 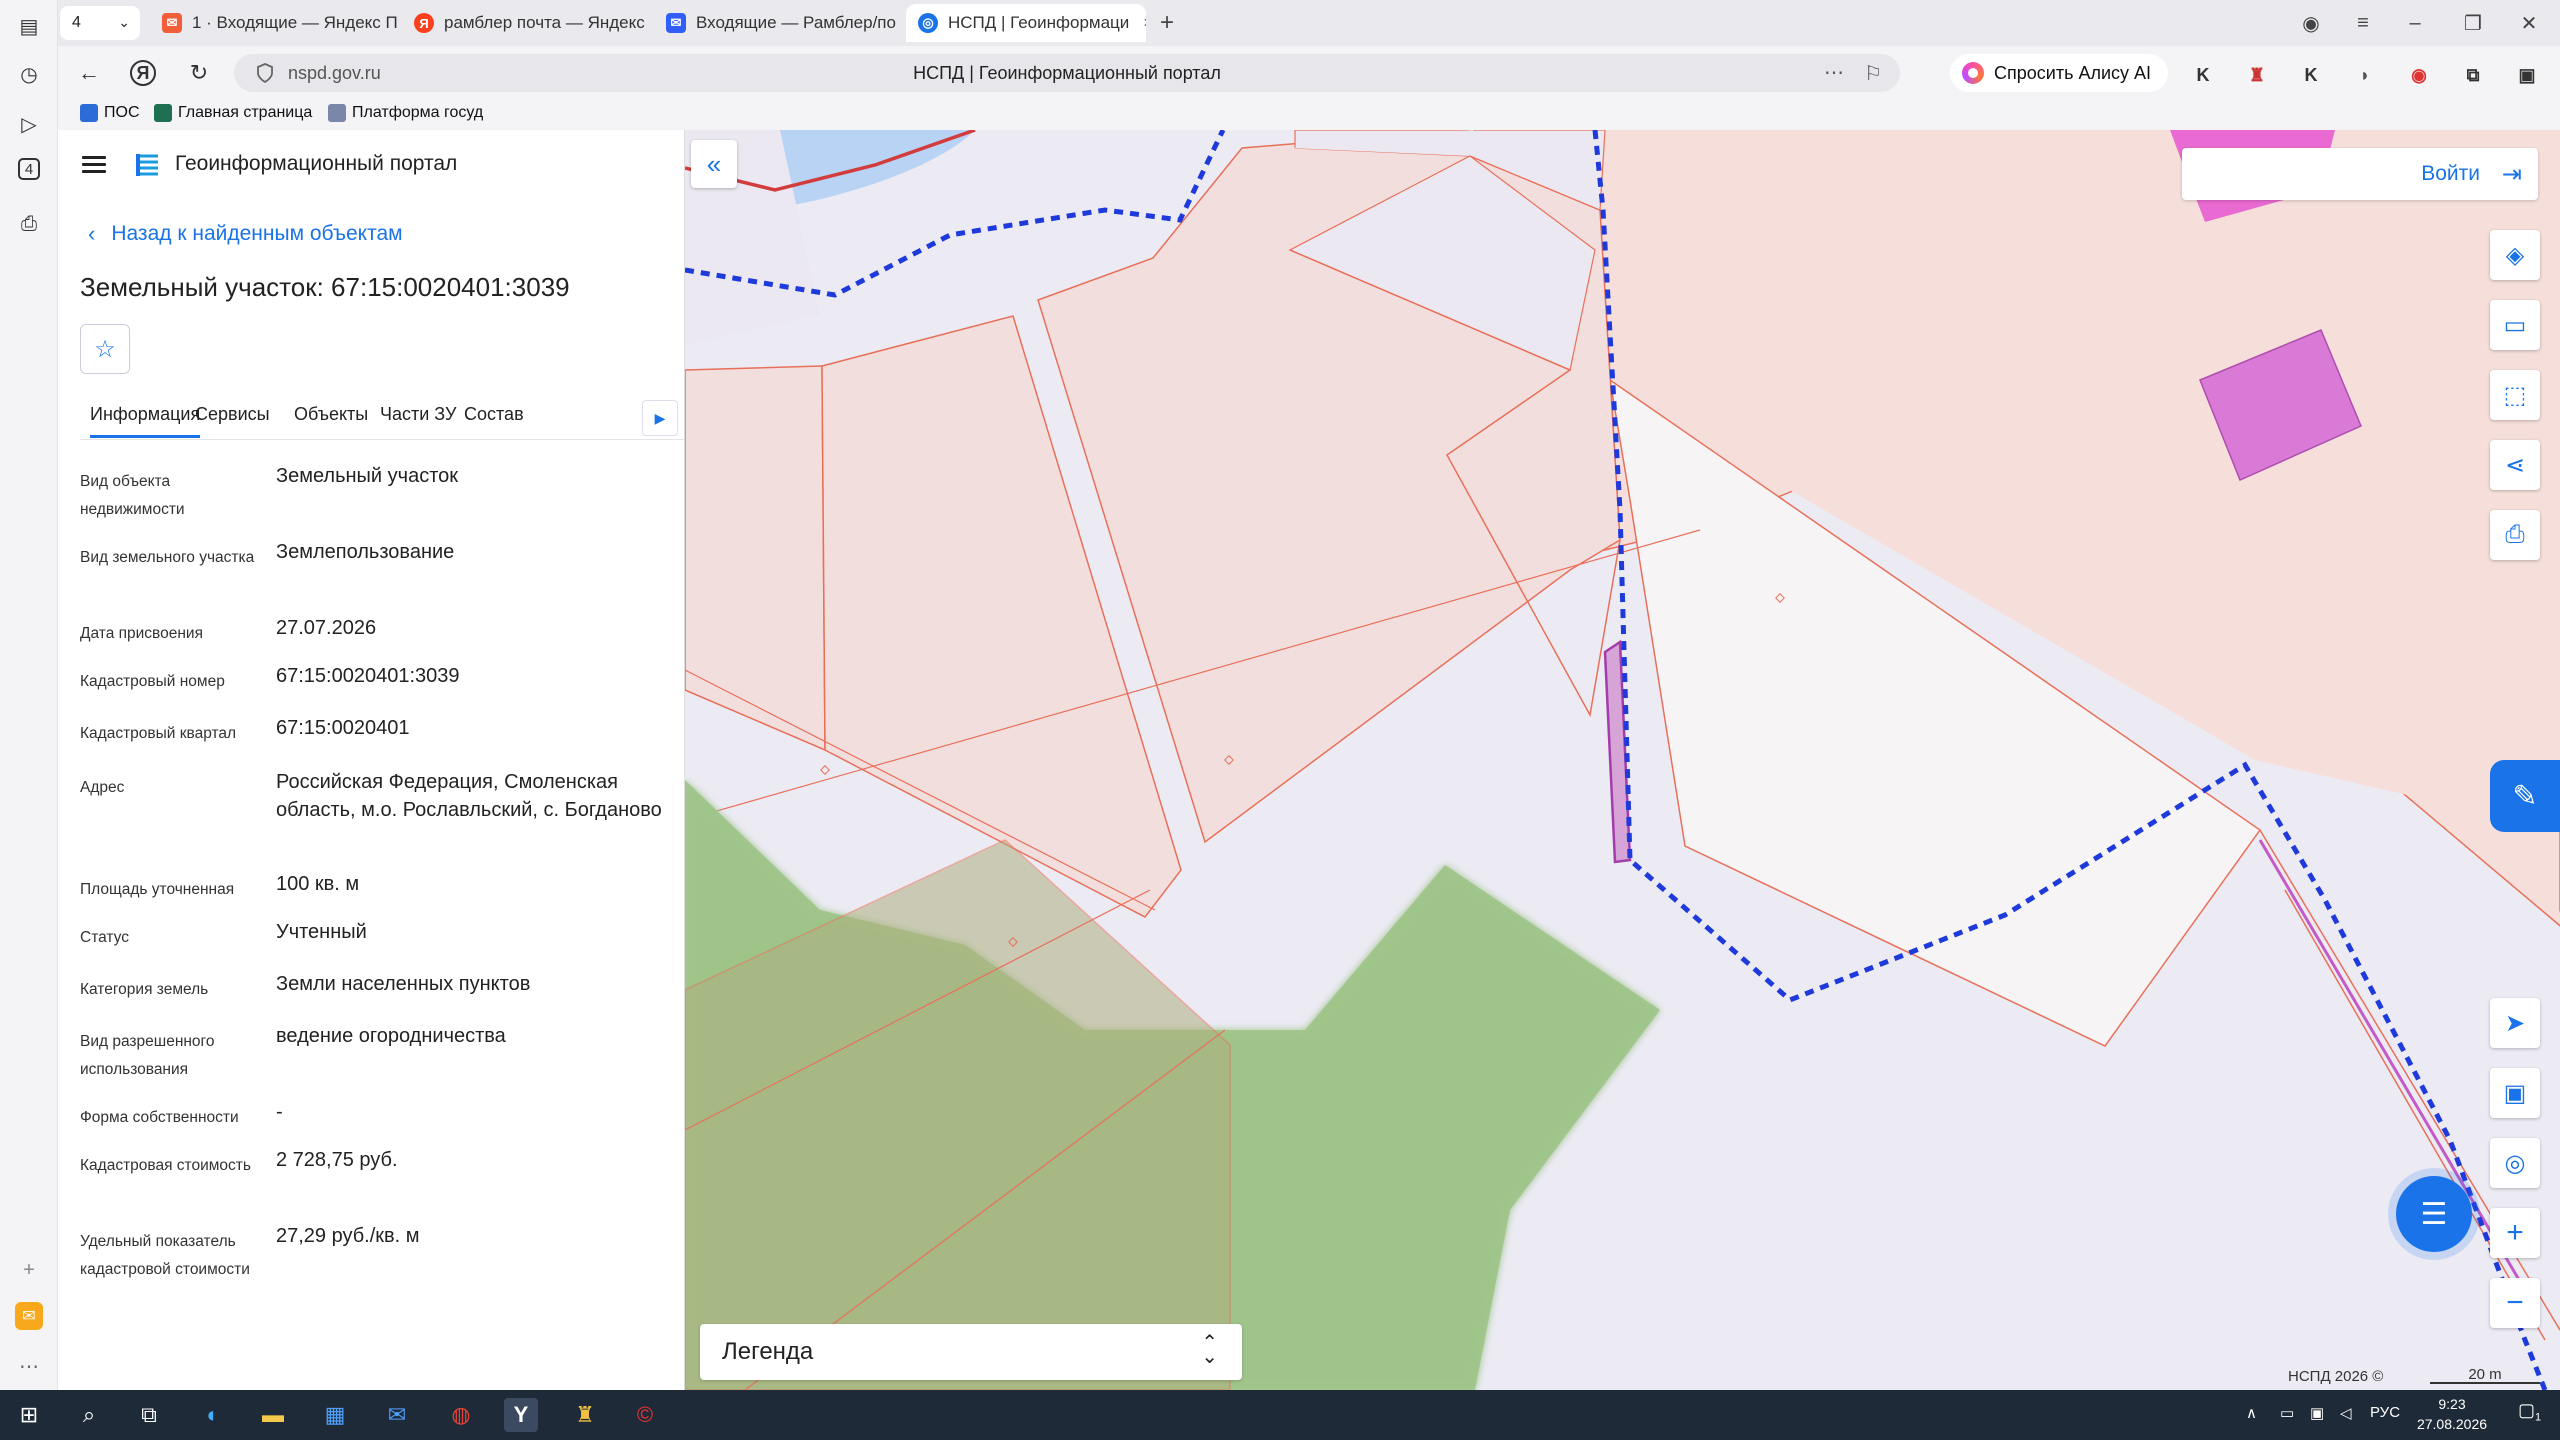 What do you see at coordinates (1834, 72) in the screenshot?
I see `more-options-icon: ⋯` at bounding box center [1834, 72].